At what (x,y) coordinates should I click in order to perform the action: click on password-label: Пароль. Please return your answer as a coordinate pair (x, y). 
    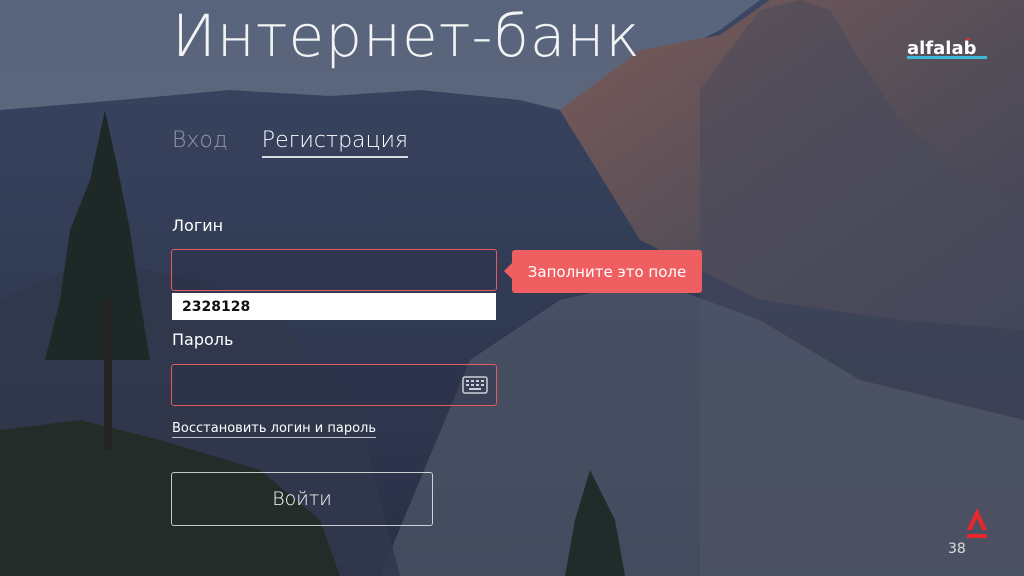
    Looking at the image, I should click on (203, 339).